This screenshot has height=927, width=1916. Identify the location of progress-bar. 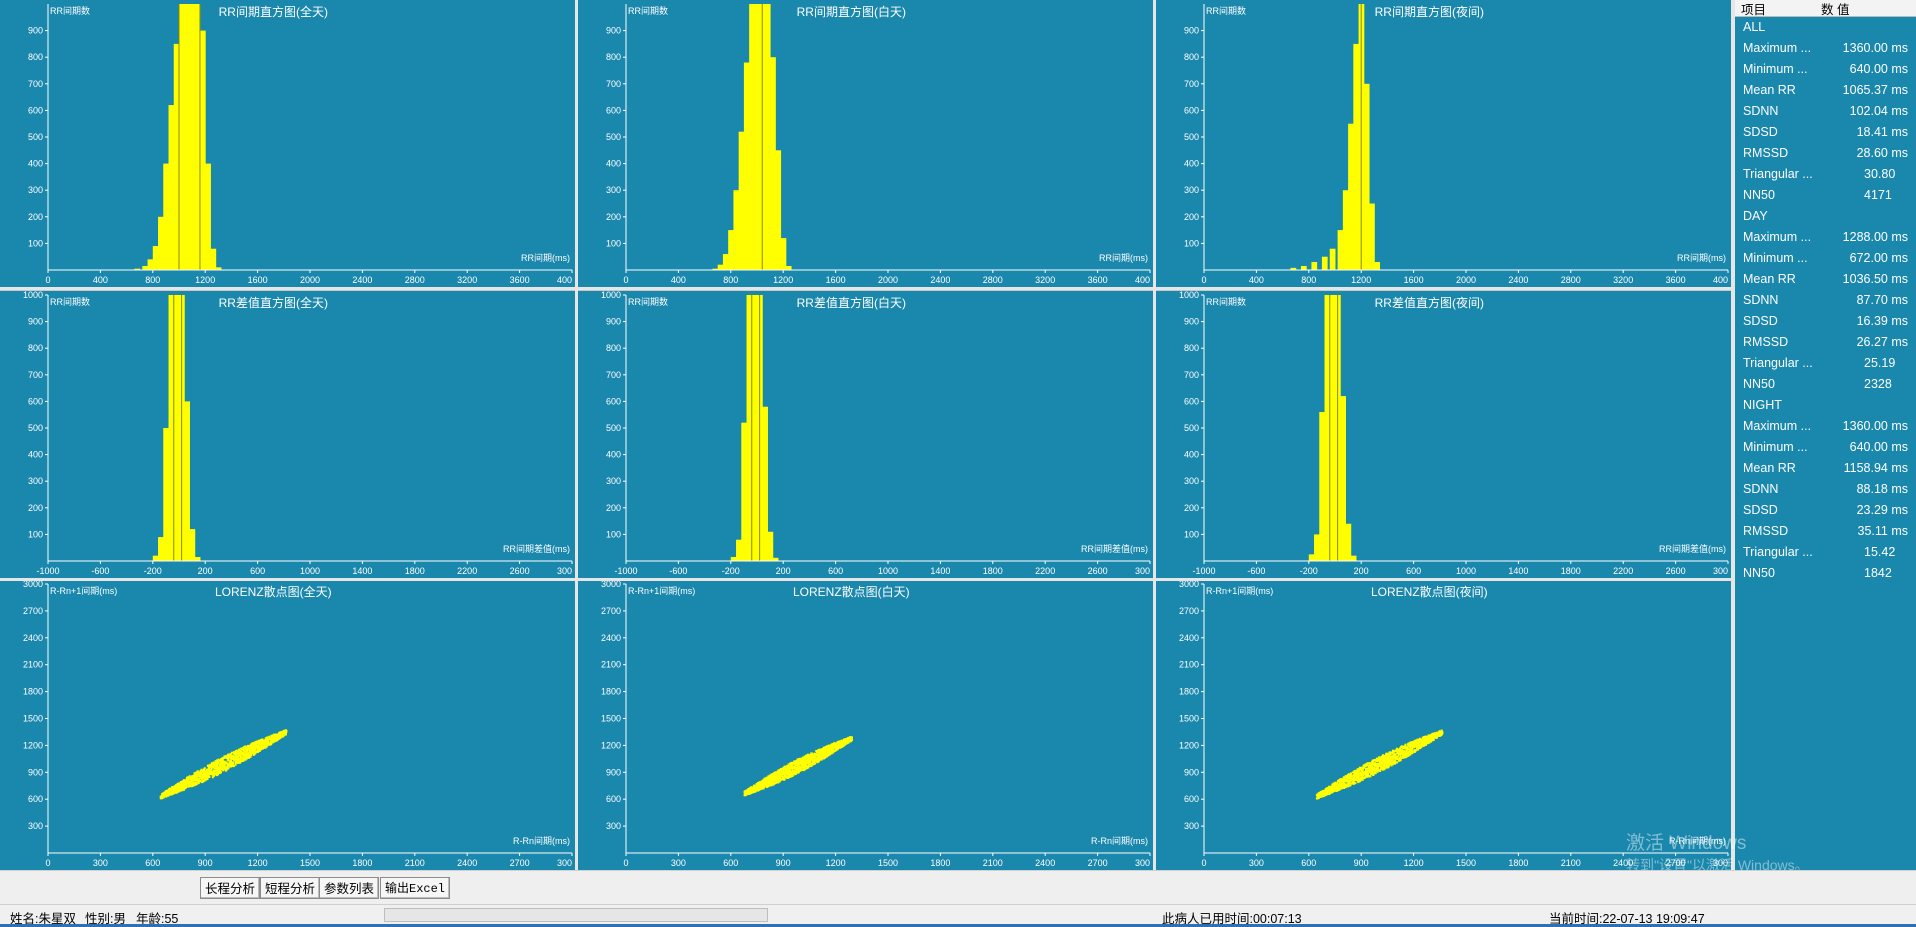
(576, 915).